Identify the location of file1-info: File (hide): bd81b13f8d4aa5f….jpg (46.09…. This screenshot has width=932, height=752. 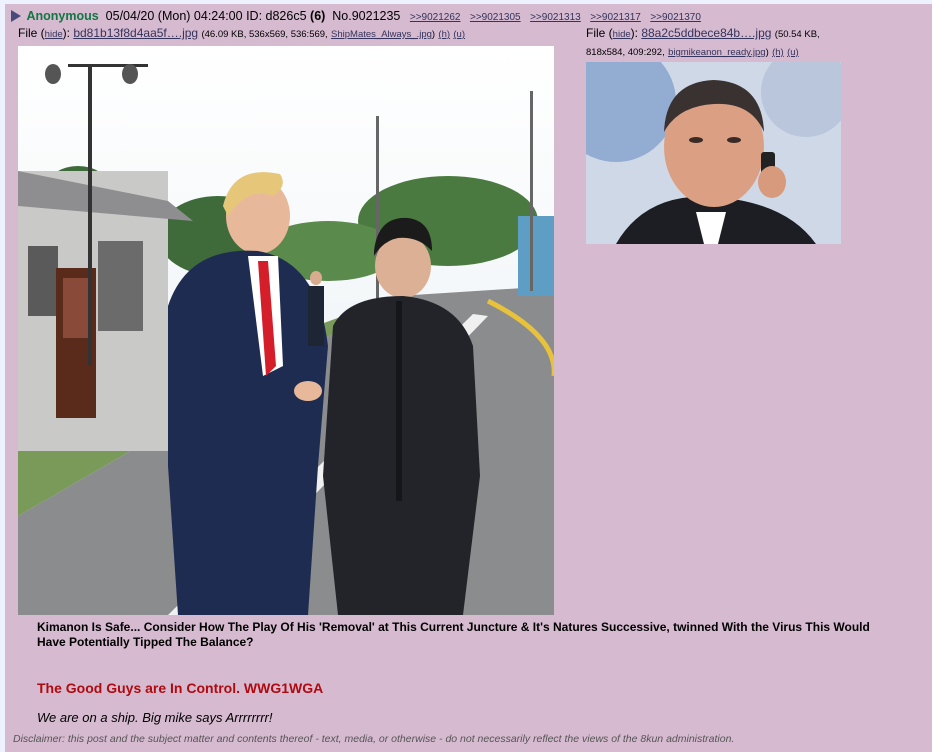
(241, 34).